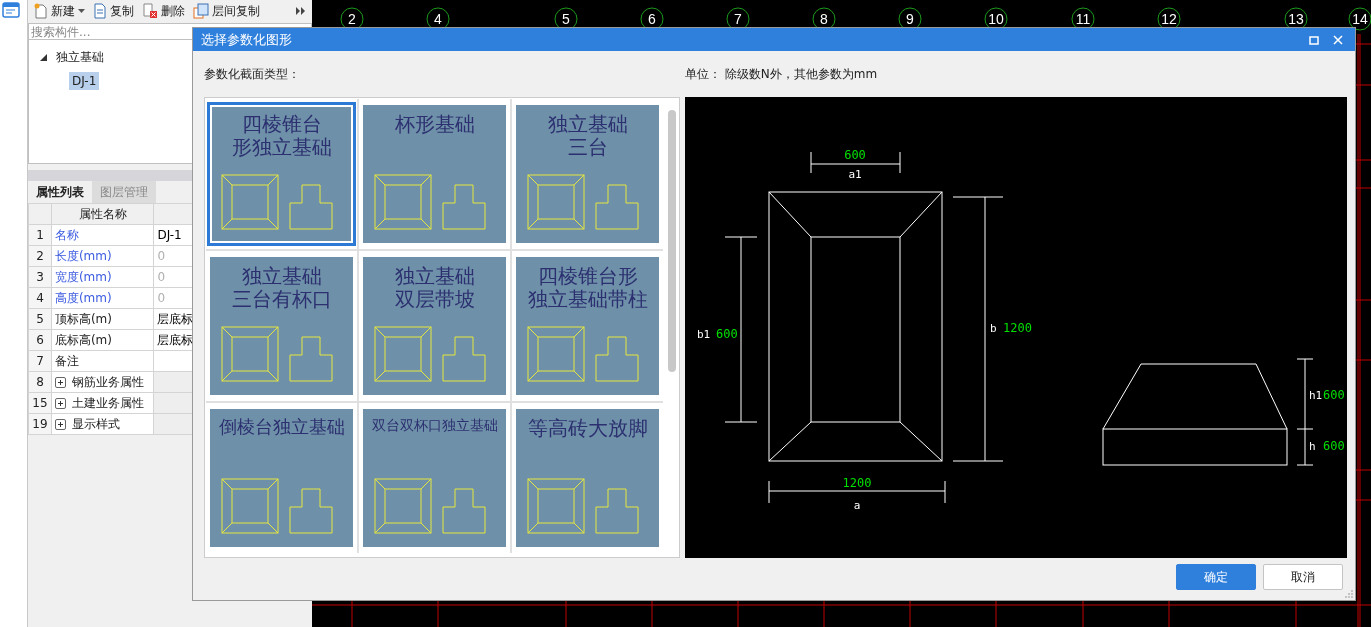 The height and width of the screenshot is (627, 1371). I want to click on close-icon, so click(1338, 39).